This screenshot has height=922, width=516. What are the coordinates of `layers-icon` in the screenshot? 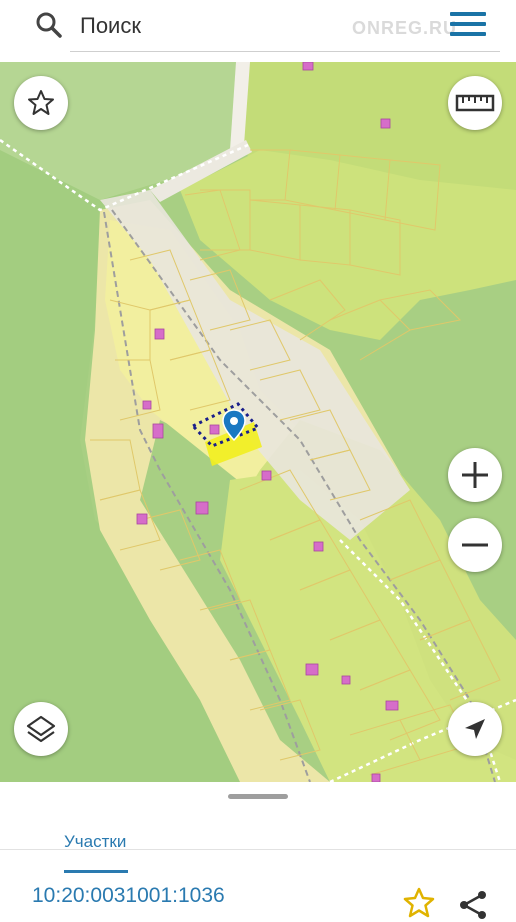 It's located at (41, 729).